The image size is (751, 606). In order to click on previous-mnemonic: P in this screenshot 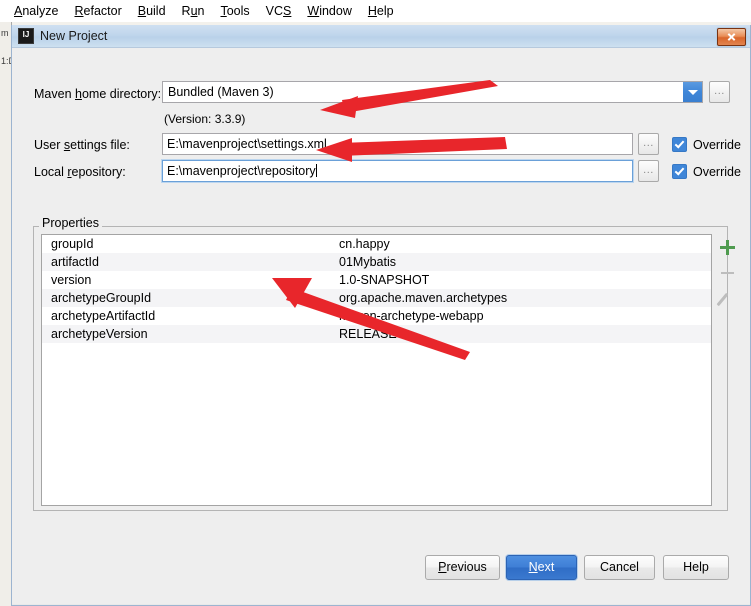, I will do `click(442, 567)`.